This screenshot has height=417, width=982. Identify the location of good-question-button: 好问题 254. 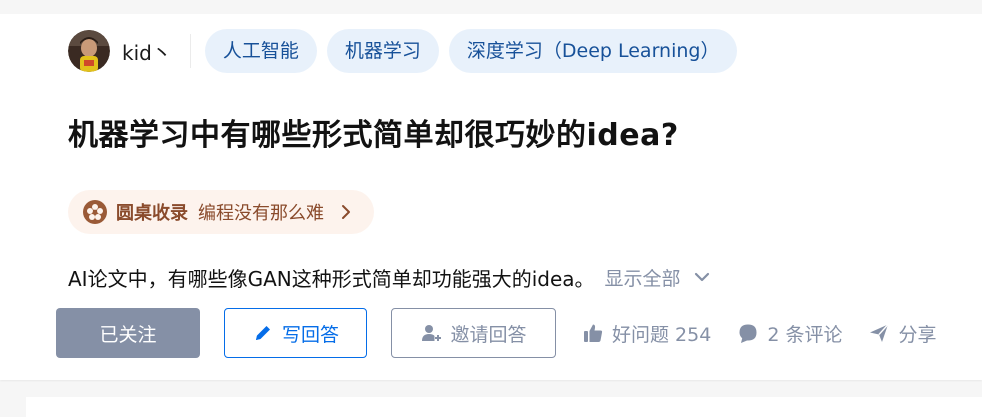
(646, 333).